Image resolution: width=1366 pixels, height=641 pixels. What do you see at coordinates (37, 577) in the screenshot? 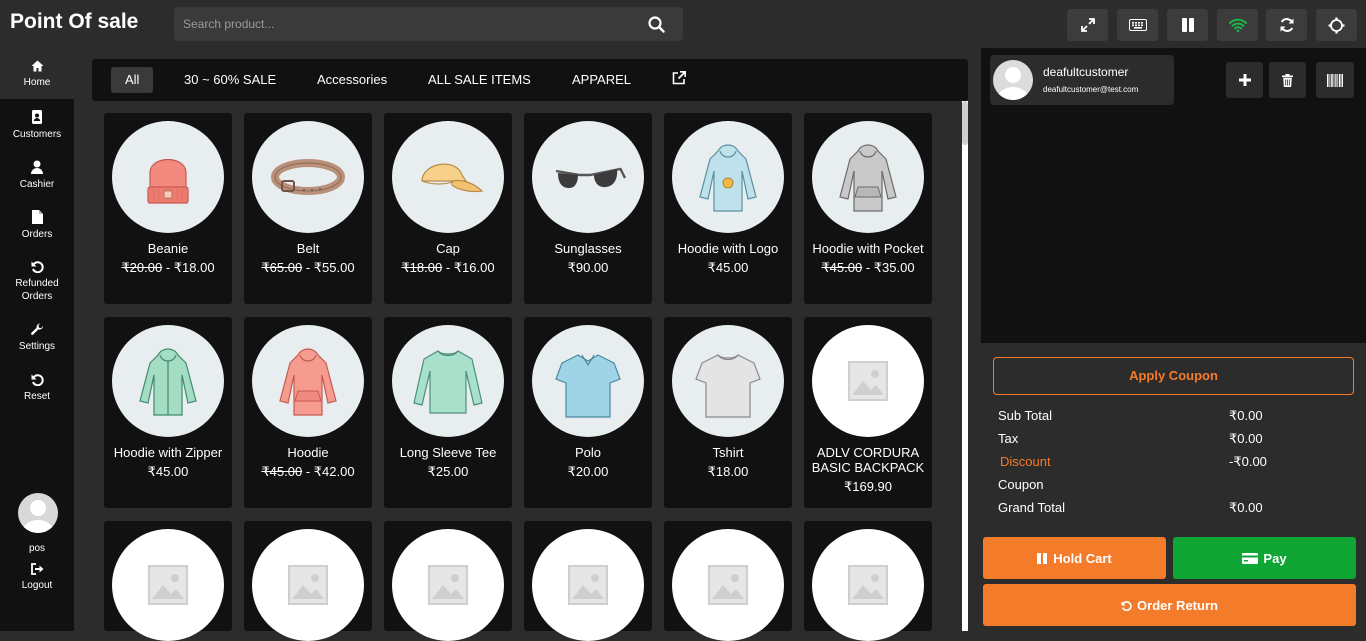
I see `logout-button: Logout` at bounding box center [37, 577].